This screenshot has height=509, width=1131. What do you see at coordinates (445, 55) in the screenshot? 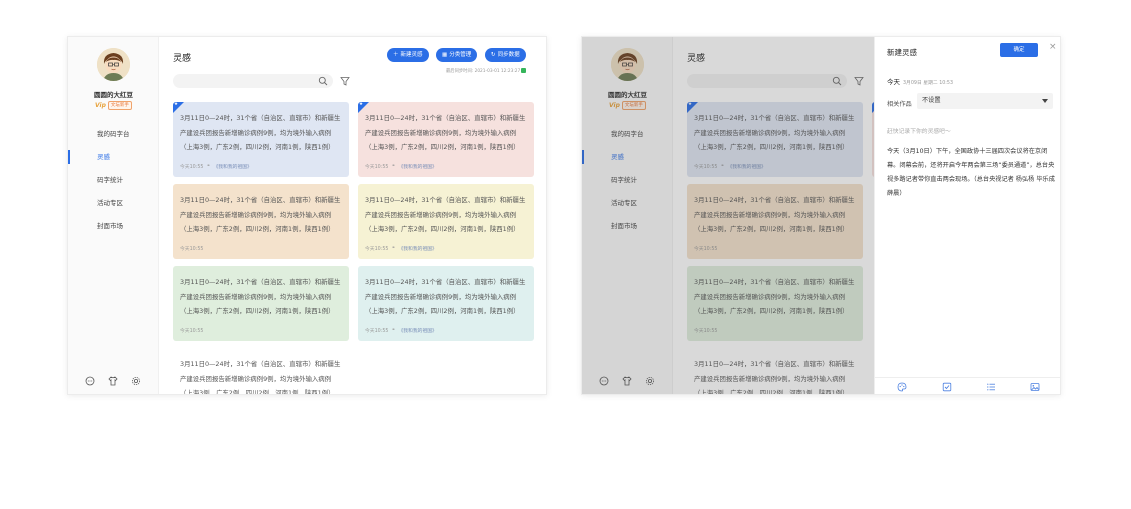
I see `category-icon: ▦` at bounding box center [445, 55].